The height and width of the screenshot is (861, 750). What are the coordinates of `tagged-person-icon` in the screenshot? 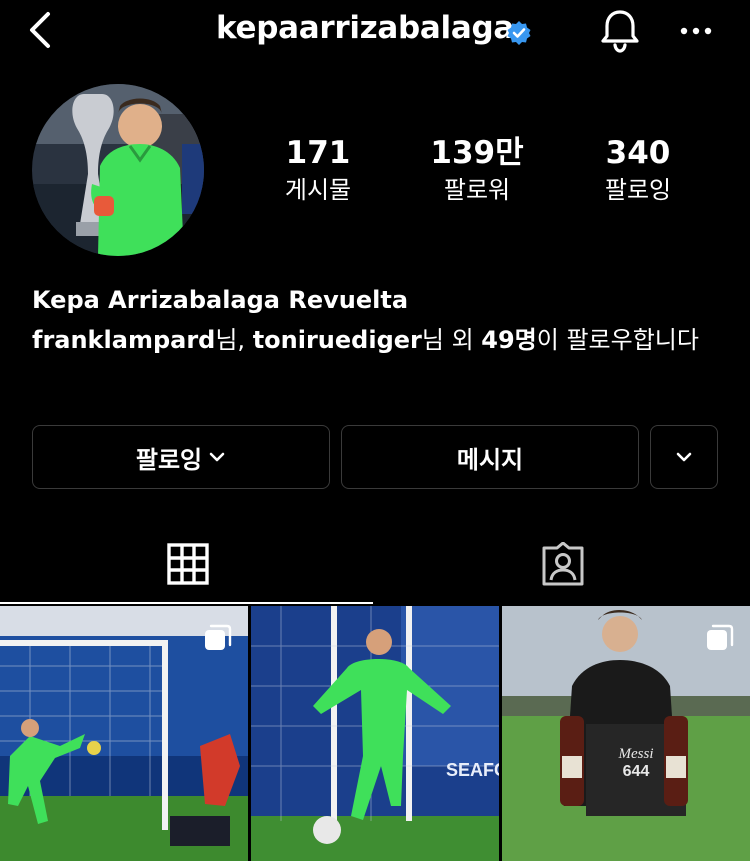 It's located at (562, 564).